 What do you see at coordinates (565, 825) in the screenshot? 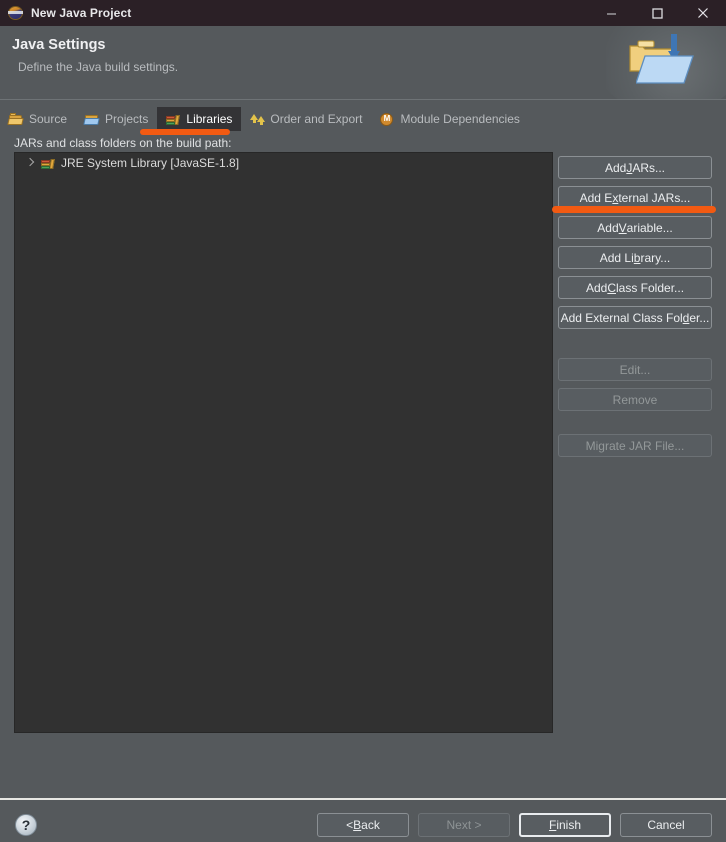
I see `finish-button: Finish` at bounding box center [565, 825].